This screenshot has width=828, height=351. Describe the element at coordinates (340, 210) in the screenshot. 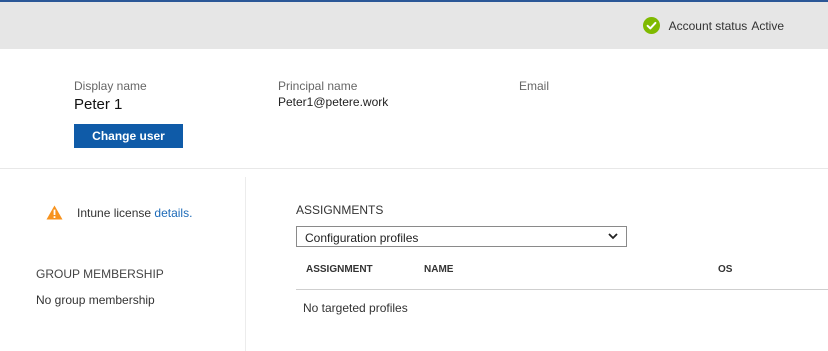

I see `assignments-title: ASSIGNMENTS` at that location.